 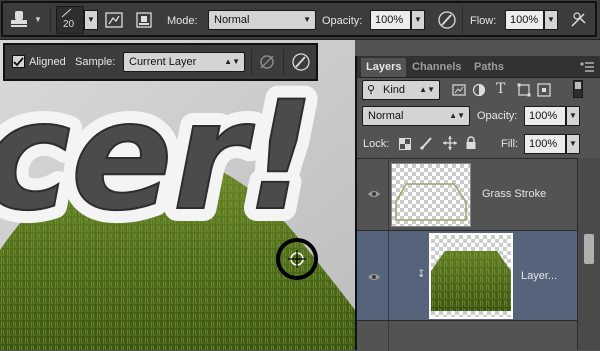 I want to click on ignore-adjustment-layers-icon, so click(x=267, y=62).